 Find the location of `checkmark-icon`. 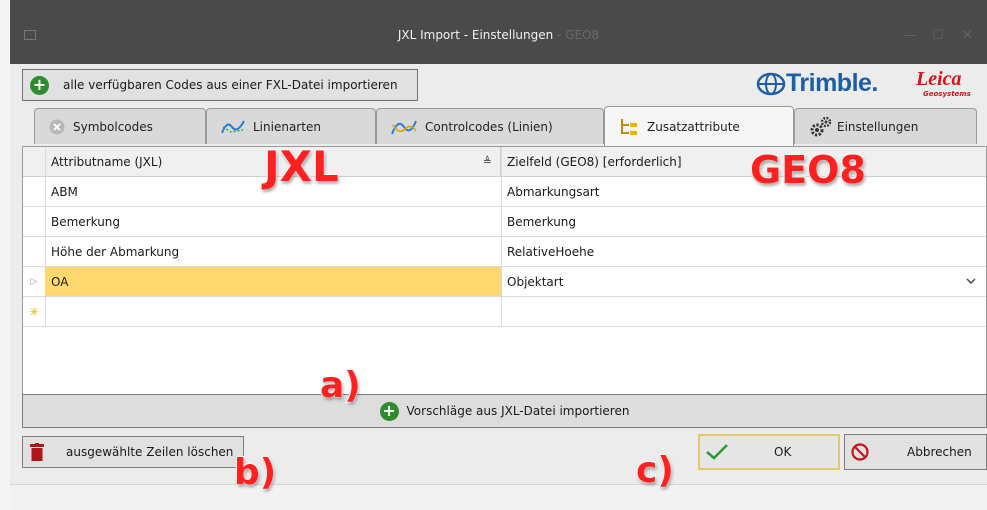

checkmark-icon is located at coordinates (717, 452).